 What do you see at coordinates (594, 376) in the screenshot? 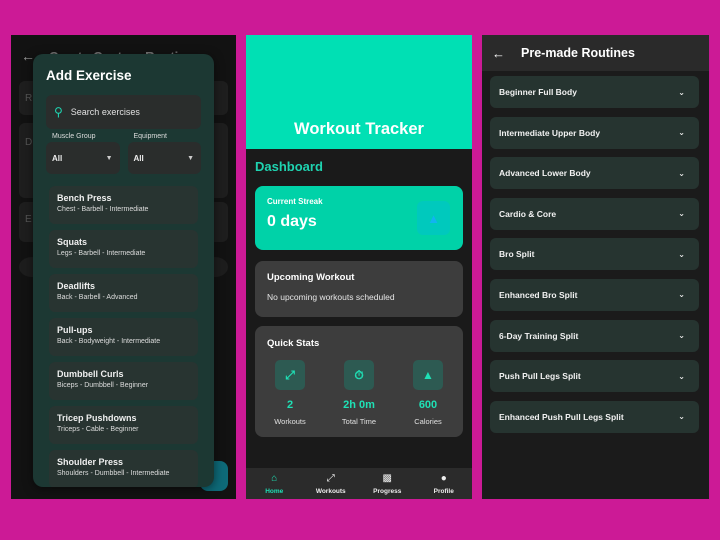
I see `routine-item: Push Pull Legs Split ⌄` at bounding box center [594, 376].